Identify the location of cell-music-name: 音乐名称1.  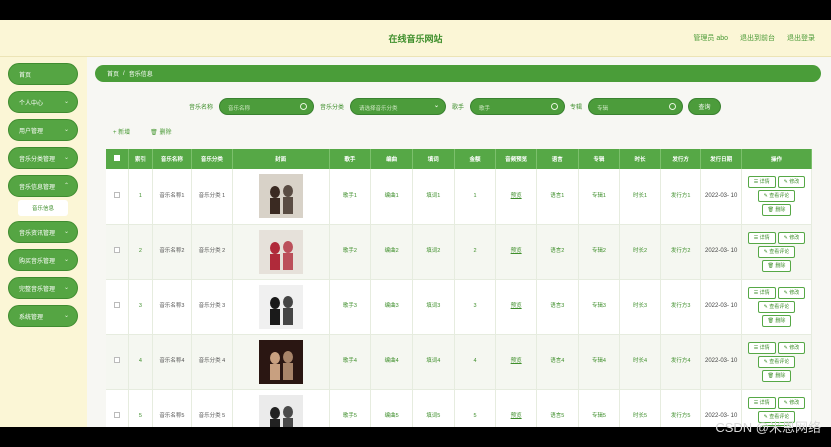
(172, 197).